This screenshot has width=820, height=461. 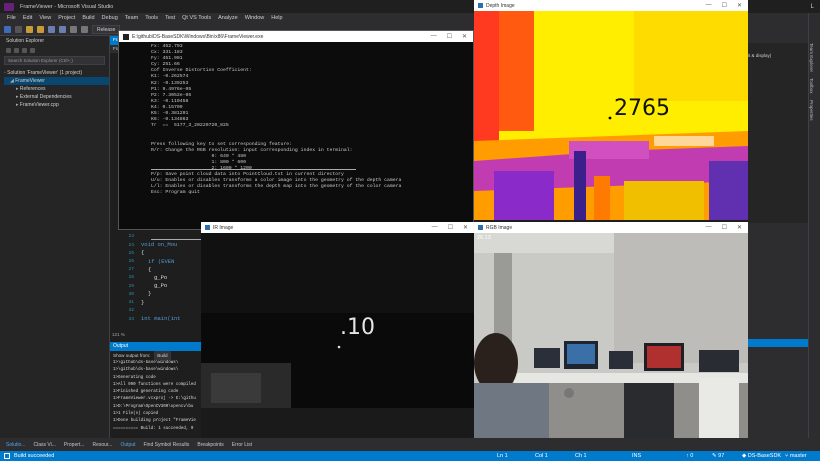 What do you see at coordinates (131, 237) in the screenshot?
I see `line-number: 23` at bounding box center [131, 237].